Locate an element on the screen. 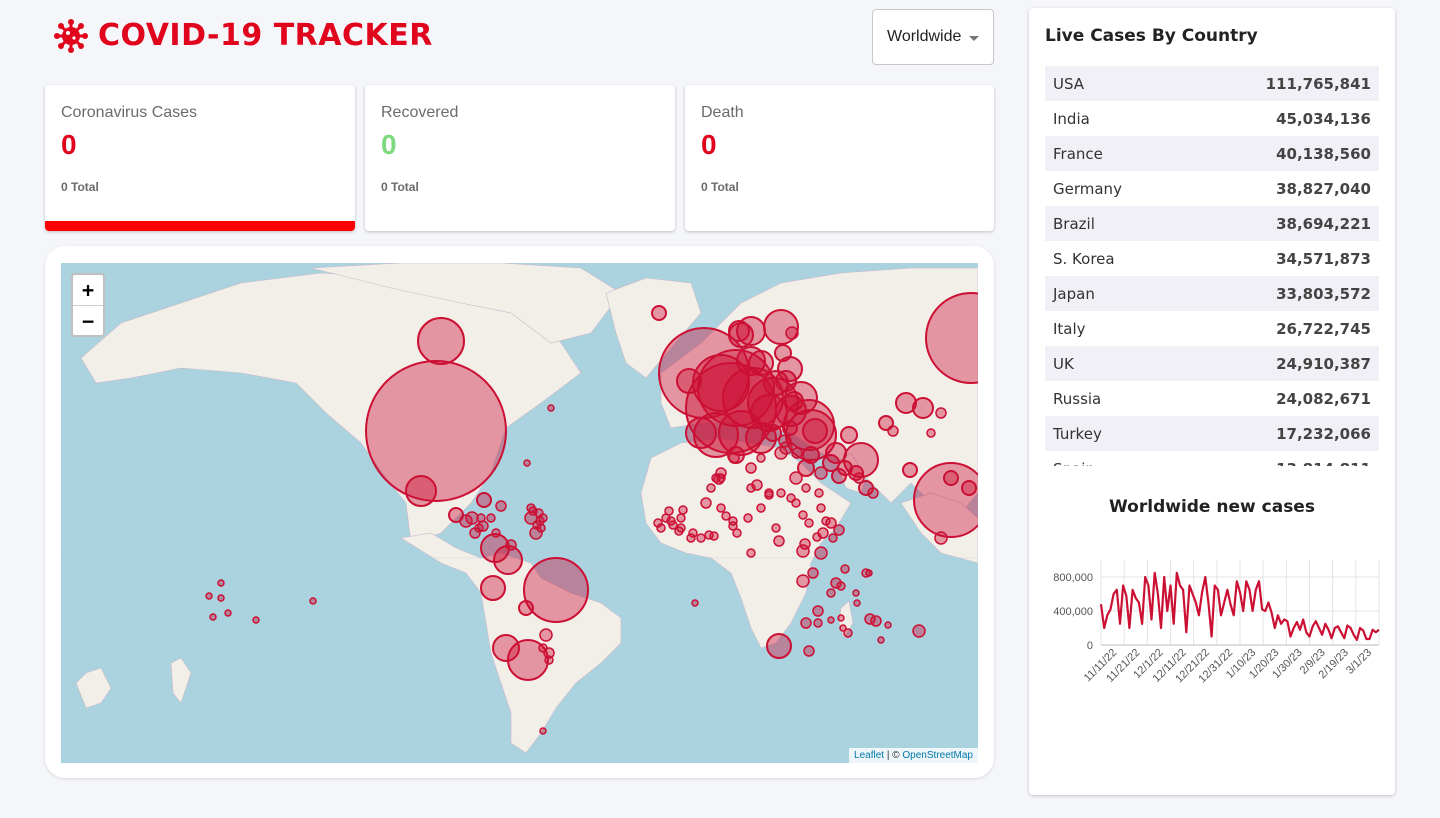  cases-card: Coronavirus Cases 0 0 Total is located at coordinates (200, 158).